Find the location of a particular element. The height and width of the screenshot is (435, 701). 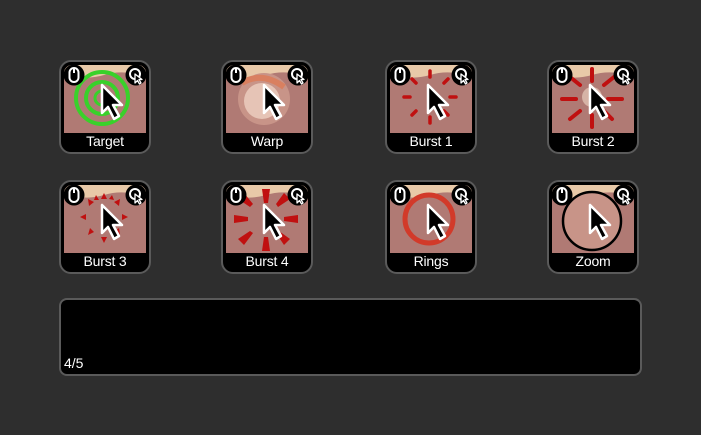

effect-tile-burst-3: Burst 3 is located at coordinates (105, 227).